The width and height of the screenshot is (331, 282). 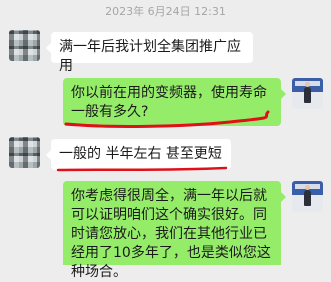 What do you see at coordinates (169, 102) in the screenshot?
I see `message-text: 你以前在用的变频器，使用寿命一般有多久?` at bounding box center [169, 102].